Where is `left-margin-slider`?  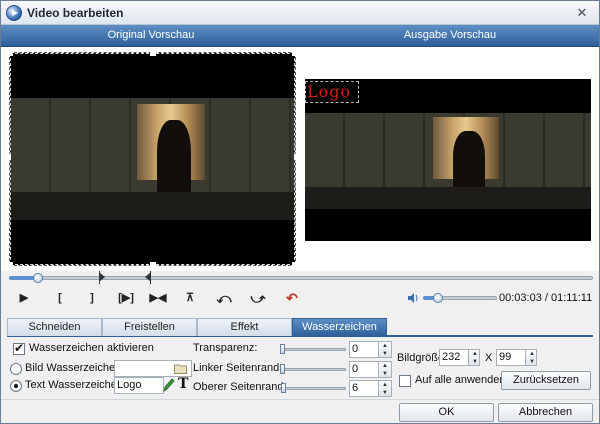
left-margin-slider is located at coordinates (313, 369).